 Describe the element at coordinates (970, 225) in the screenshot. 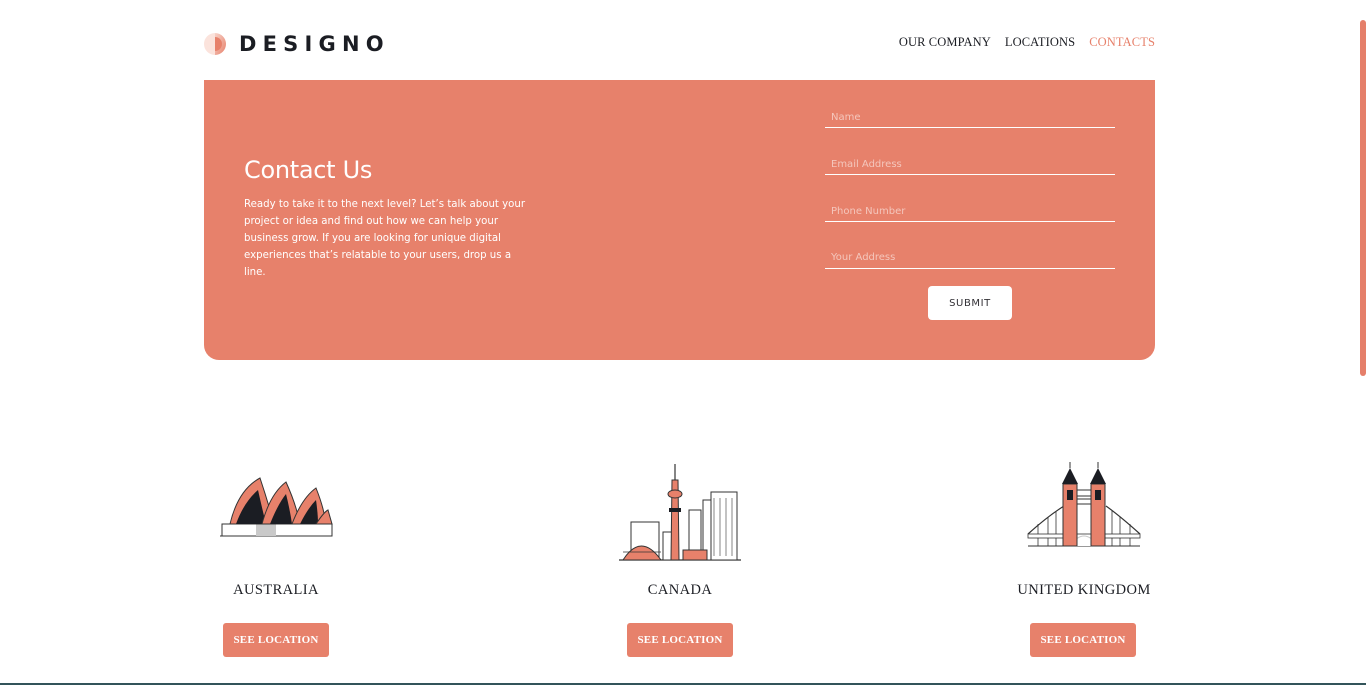

I see `phone-field-wrapper` at that location.